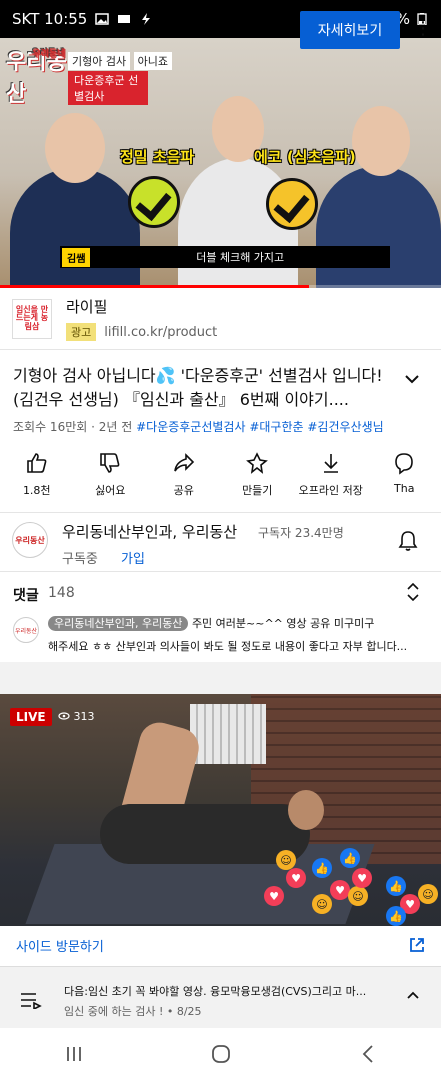  What do you see at coordinates (331, 478) in the screenshot?
I see `download-button: 오프라인 저장` at bounding box center [331, 478].